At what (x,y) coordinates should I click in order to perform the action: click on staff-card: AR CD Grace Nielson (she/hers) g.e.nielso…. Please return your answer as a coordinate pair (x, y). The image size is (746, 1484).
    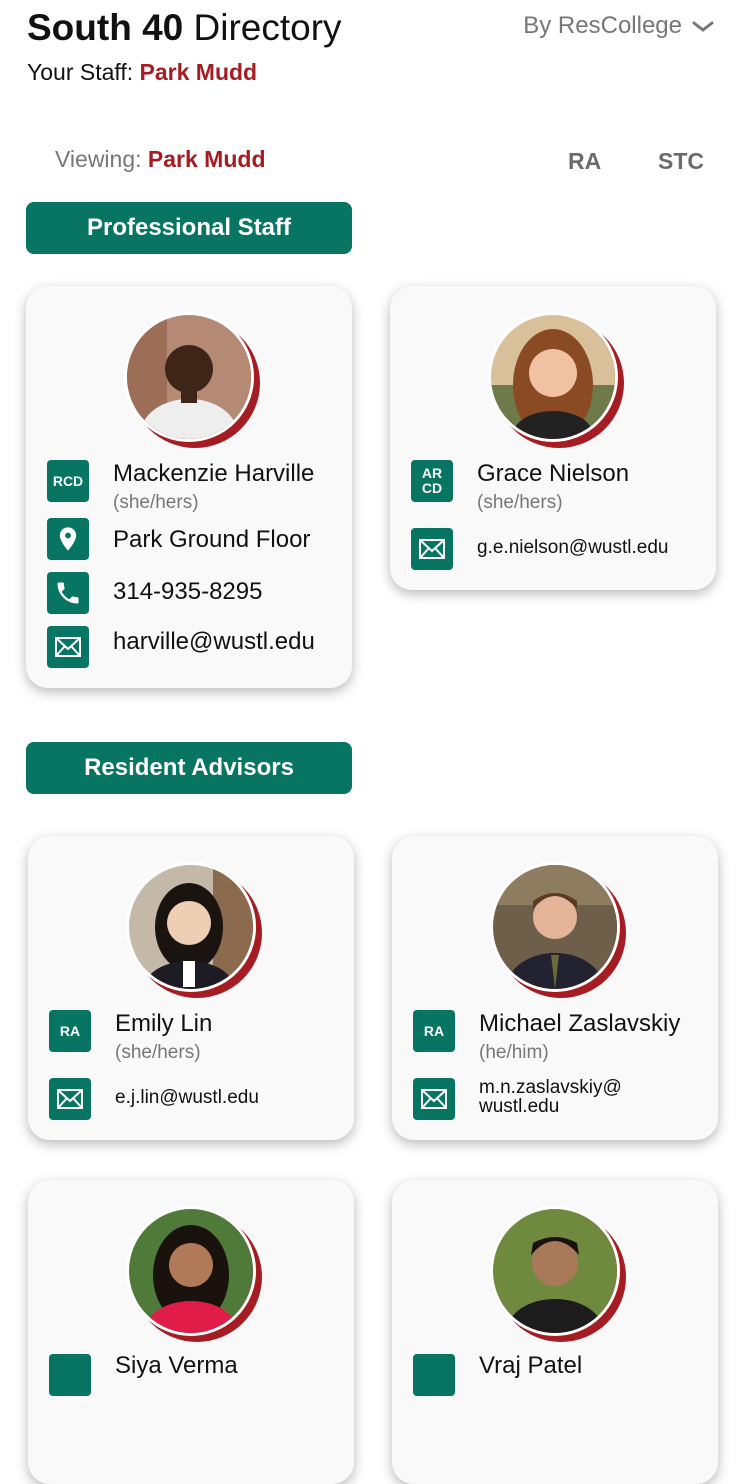
    Looking at the image, I should click on (553, 438).